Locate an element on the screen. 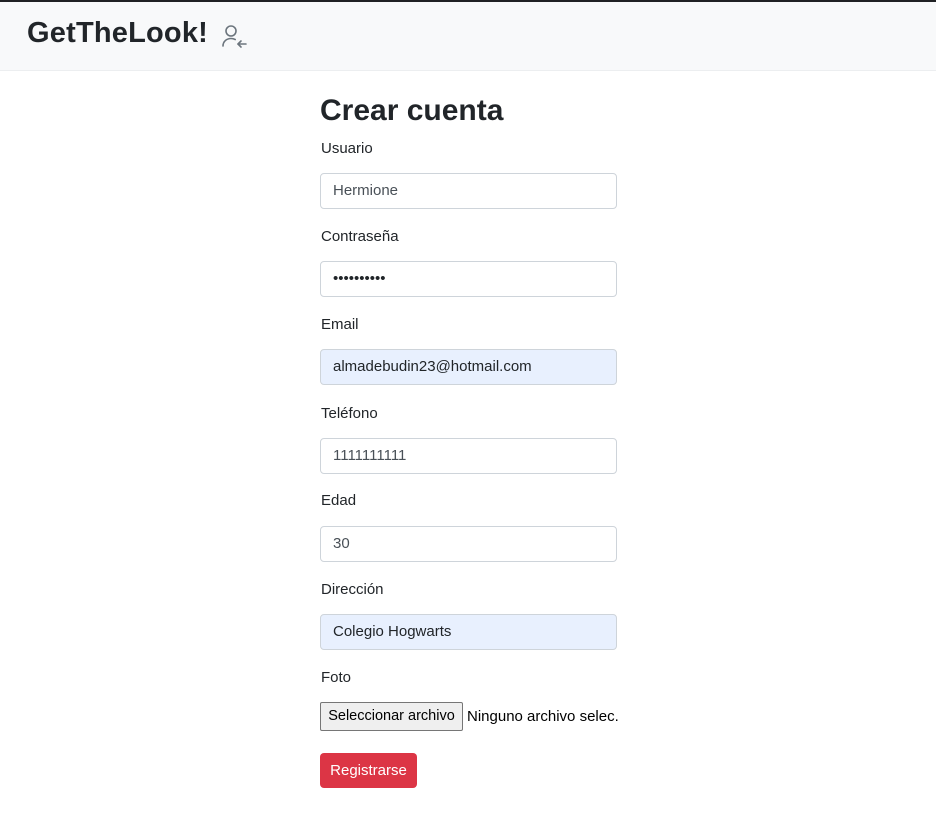 Image resolution: width=936 pixels, height=822 pixels. email-label: Email is located at coordinates (340, 324).